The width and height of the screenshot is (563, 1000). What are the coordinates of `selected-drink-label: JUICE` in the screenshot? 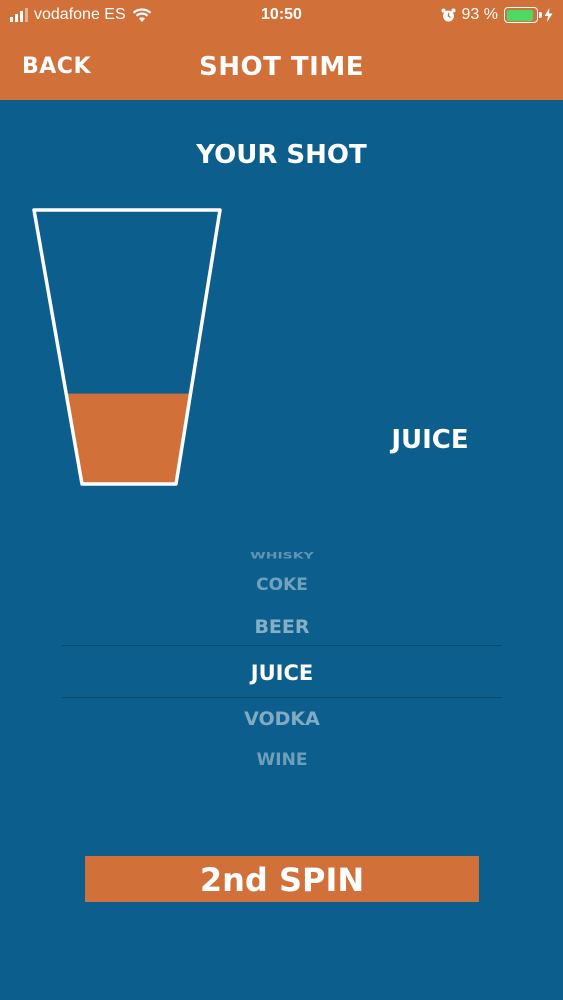 It's located at (430, 440).